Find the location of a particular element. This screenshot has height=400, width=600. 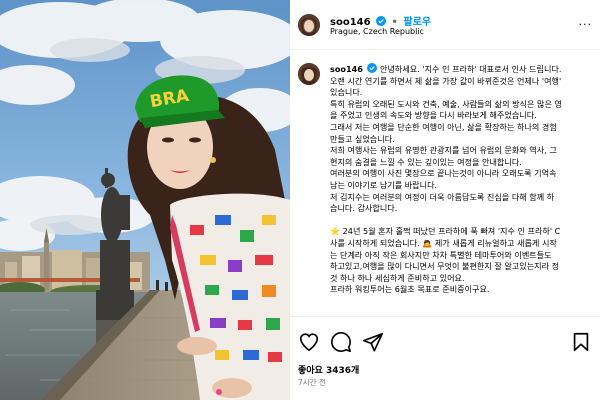

post-time: 7시간 전 is located at coordinates (312, 382).